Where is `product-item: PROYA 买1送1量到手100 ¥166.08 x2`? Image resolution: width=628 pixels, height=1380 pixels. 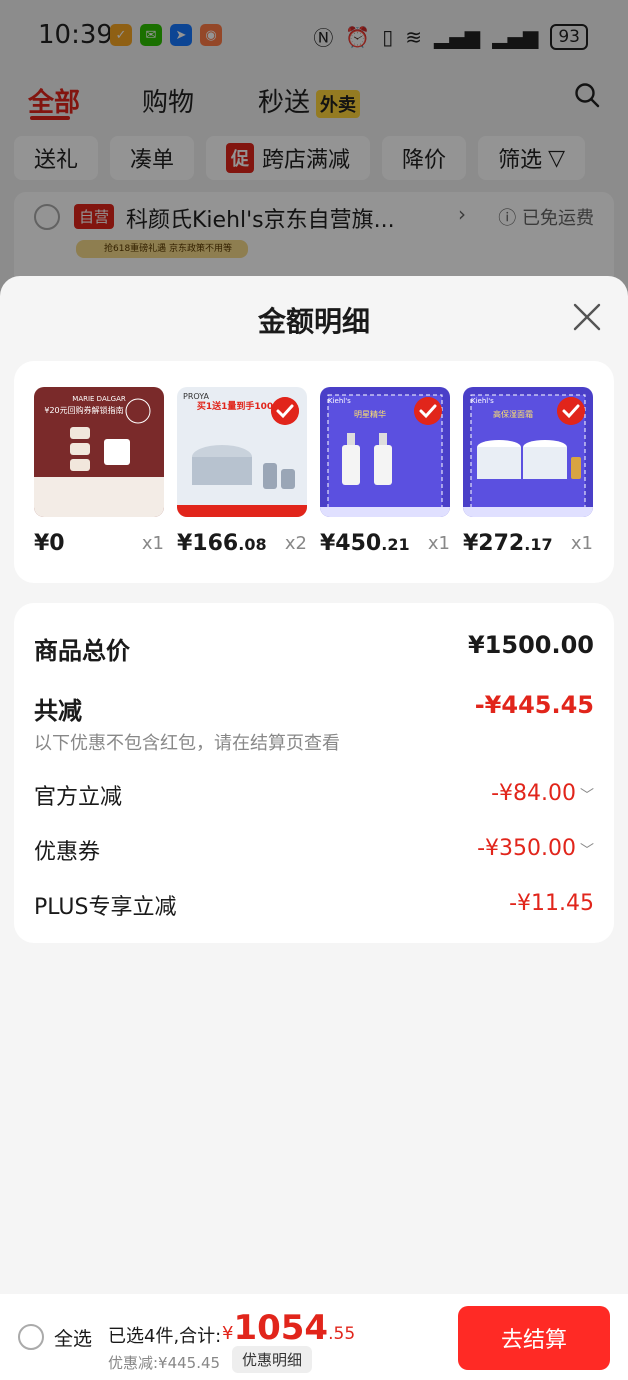 product-item: PROYA 买1送1量到手100 ¥166.08 x2 is located at coordinates (242, 471).